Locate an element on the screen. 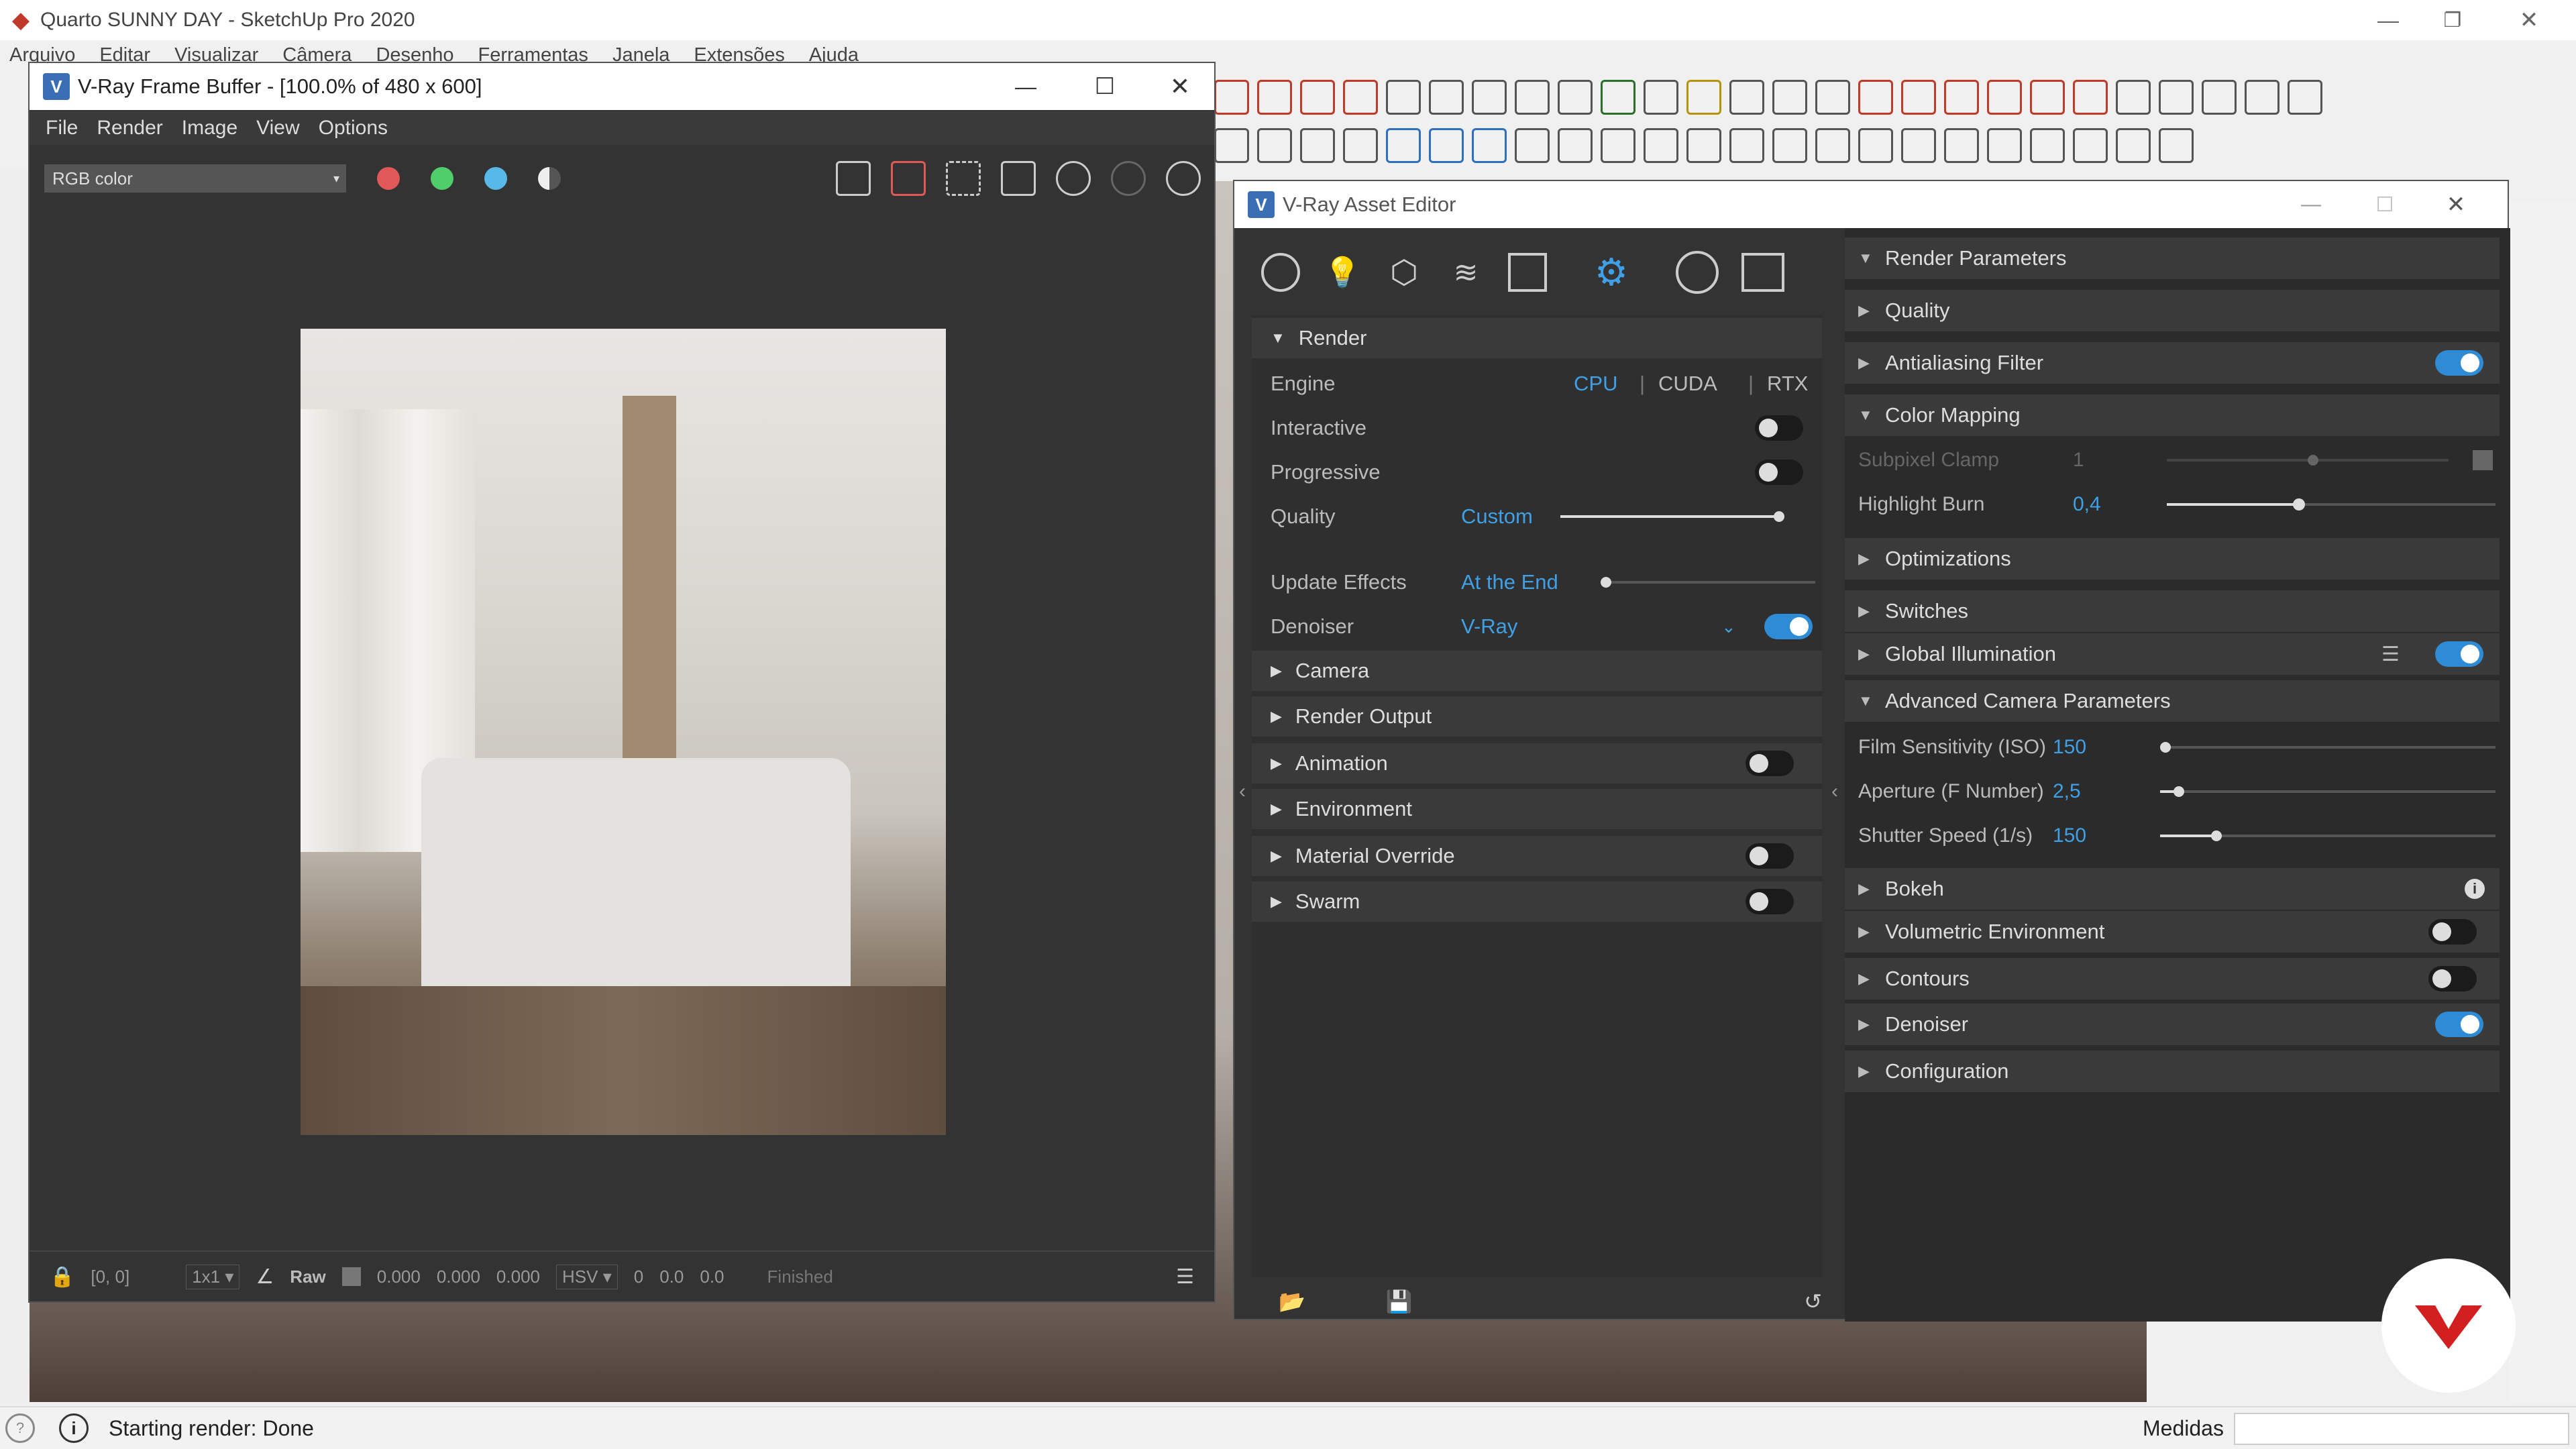 This screenshot has height=1449, width=2576. shutter-value: 150 is located at coordinates (2069, 835).